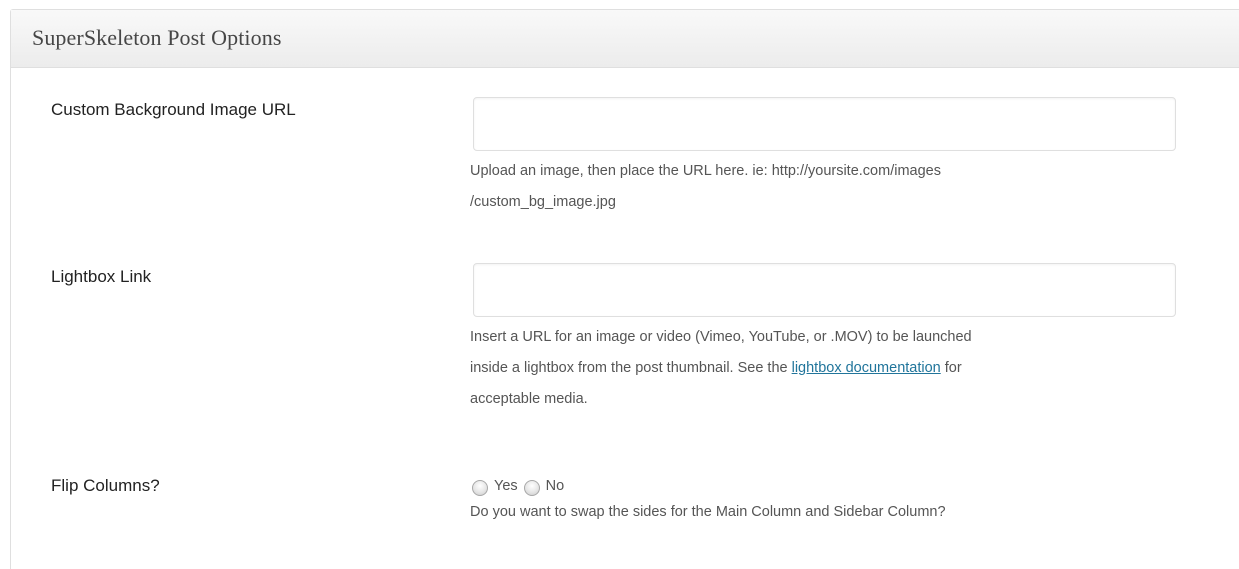  What do you see at coordinates (531, 487) in the screenshot?
I see `flip-columns-no-radio` at bounding box center [531, 487].